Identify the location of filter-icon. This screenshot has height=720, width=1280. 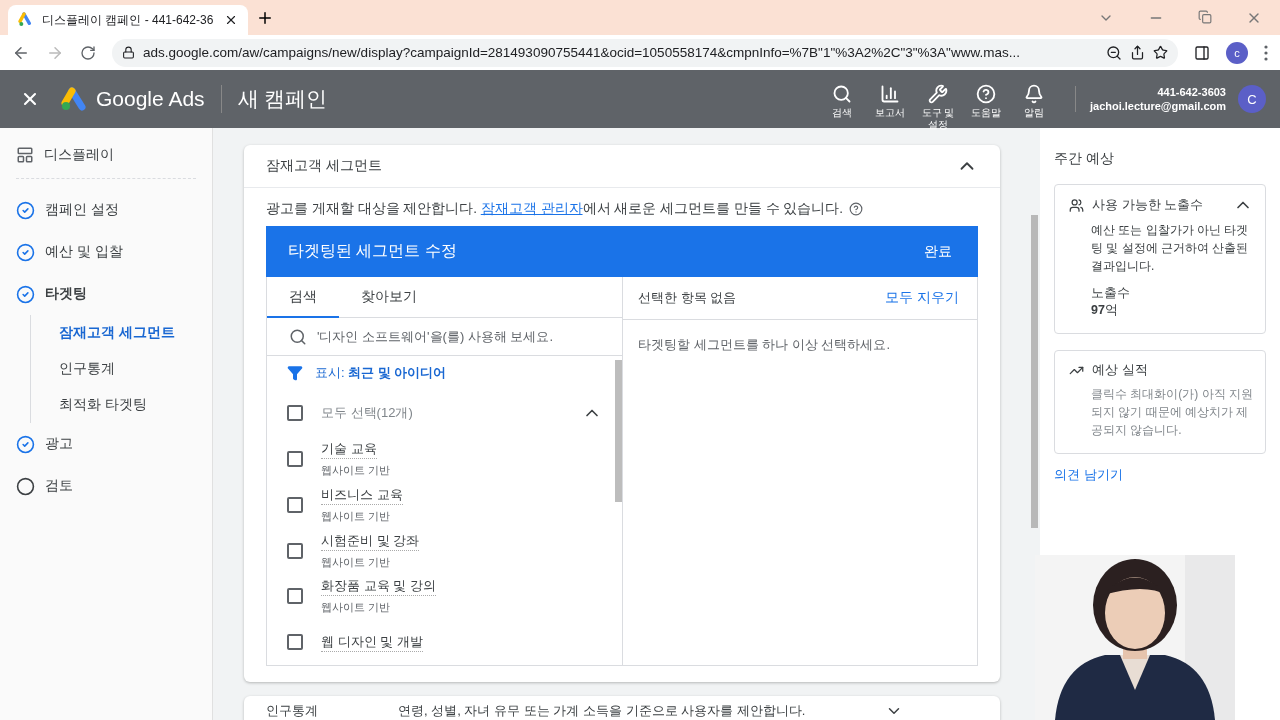
(295, 373).